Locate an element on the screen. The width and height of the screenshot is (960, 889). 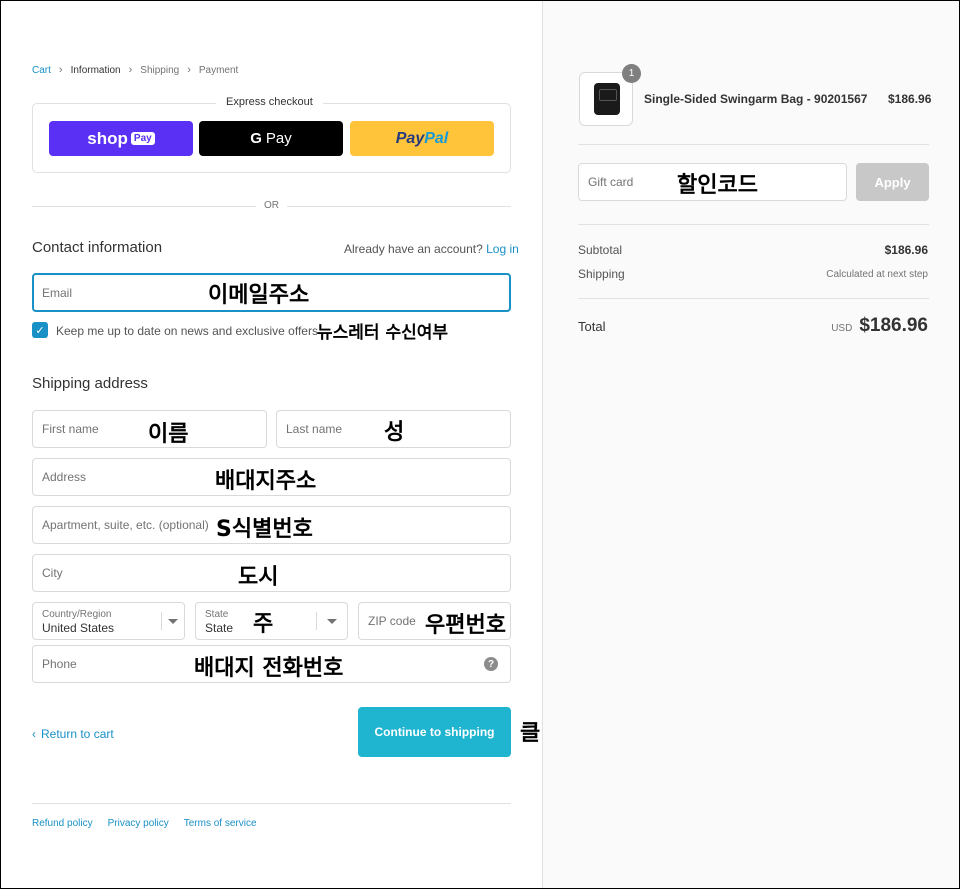
continue-label: Continue to shipping is located at coordinates (434, 732).